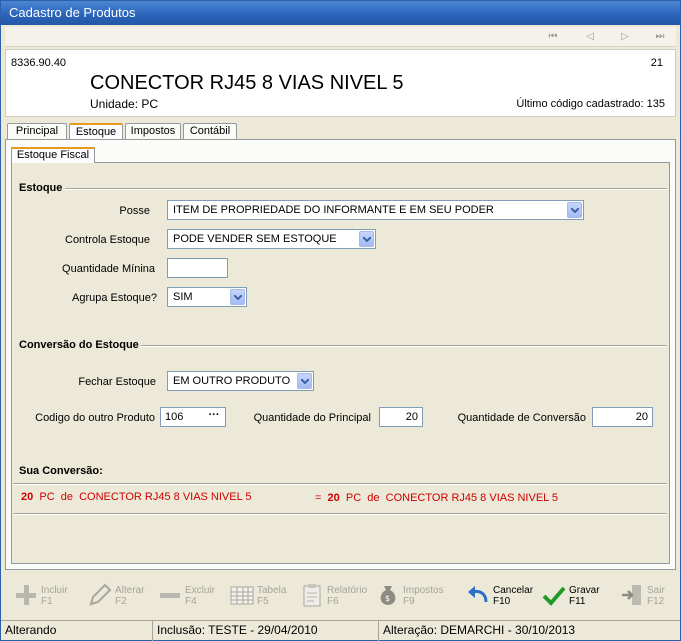 The width and height of the screenshot is (681, 641). I want to click on conversion-summary-top-divider, so click(340, 484).